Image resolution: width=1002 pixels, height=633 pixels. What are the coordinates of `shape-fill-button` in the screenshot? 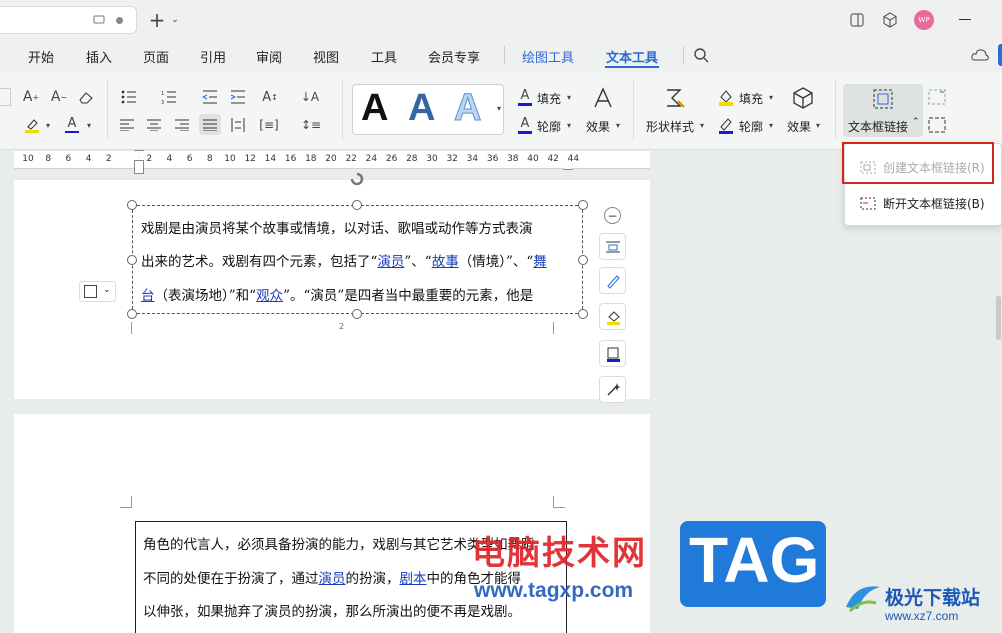 It's located at (612, 316).